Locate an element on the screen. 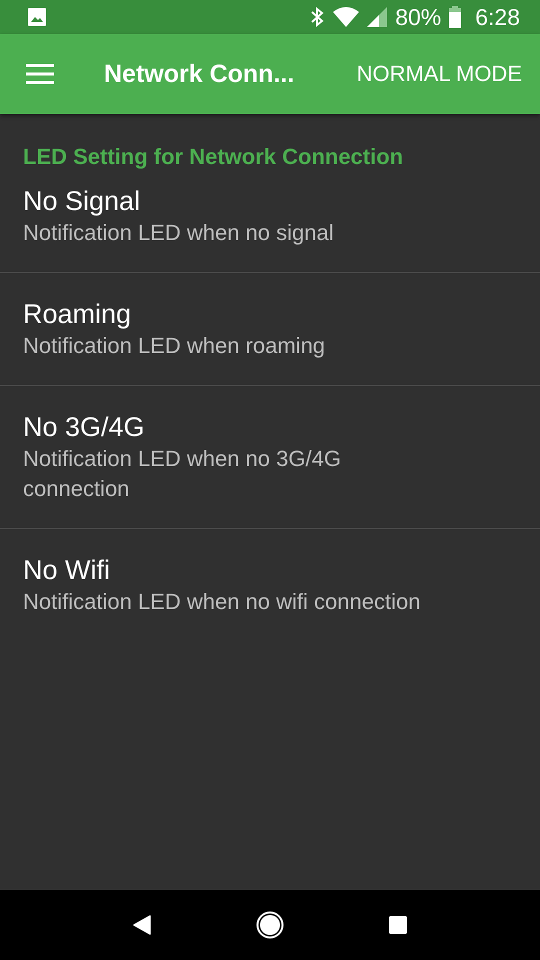 The height and width of the screenshot is (960, 540). setting-summary: Notification LED when roaming is located at coordinates (174, 346).